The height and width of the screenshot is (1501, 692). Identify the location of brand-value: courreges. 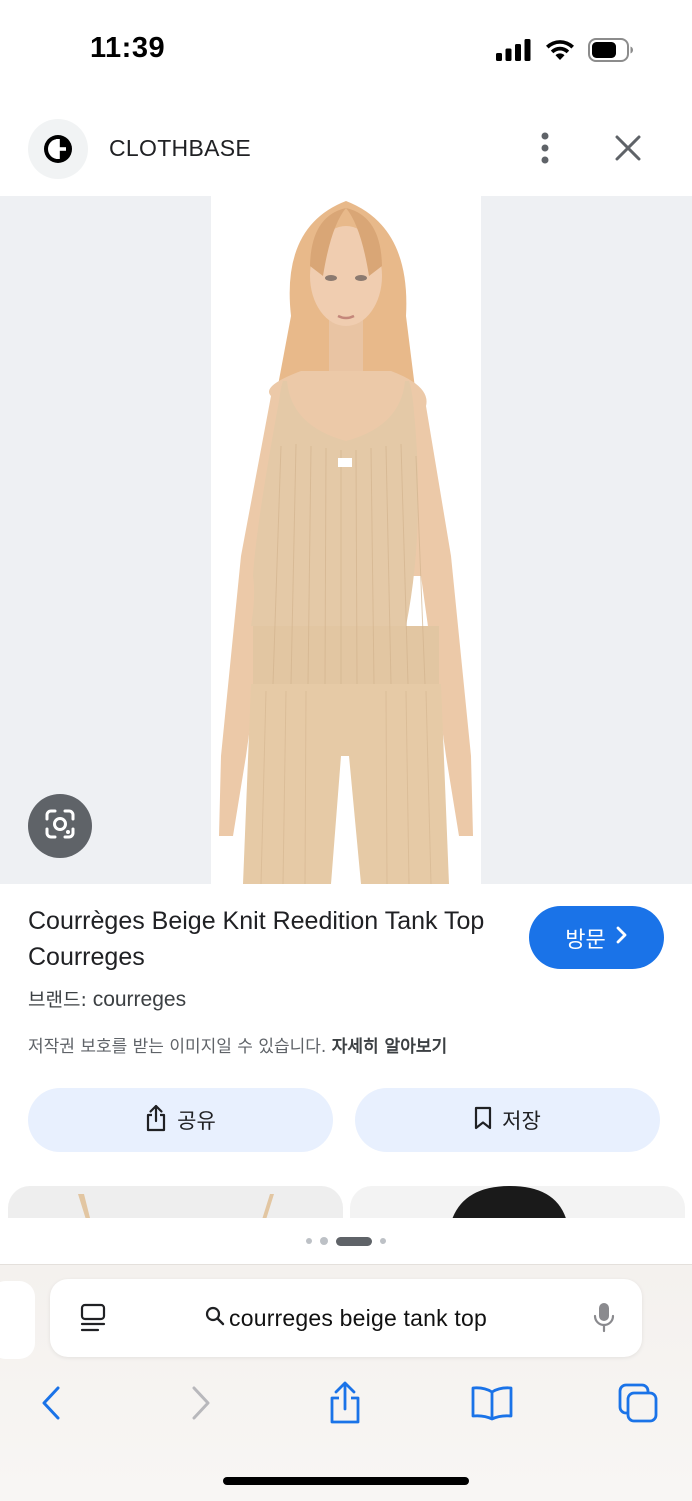
(139, 999).